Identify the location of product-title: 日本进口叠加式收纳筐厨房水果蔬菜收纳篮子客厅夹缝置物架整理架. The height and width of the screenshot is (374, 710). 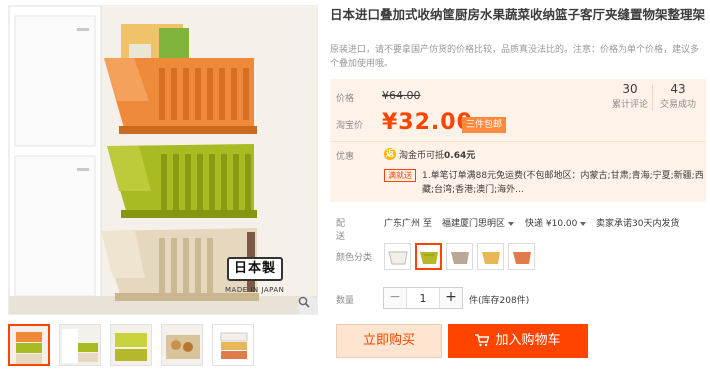
(518, 14).